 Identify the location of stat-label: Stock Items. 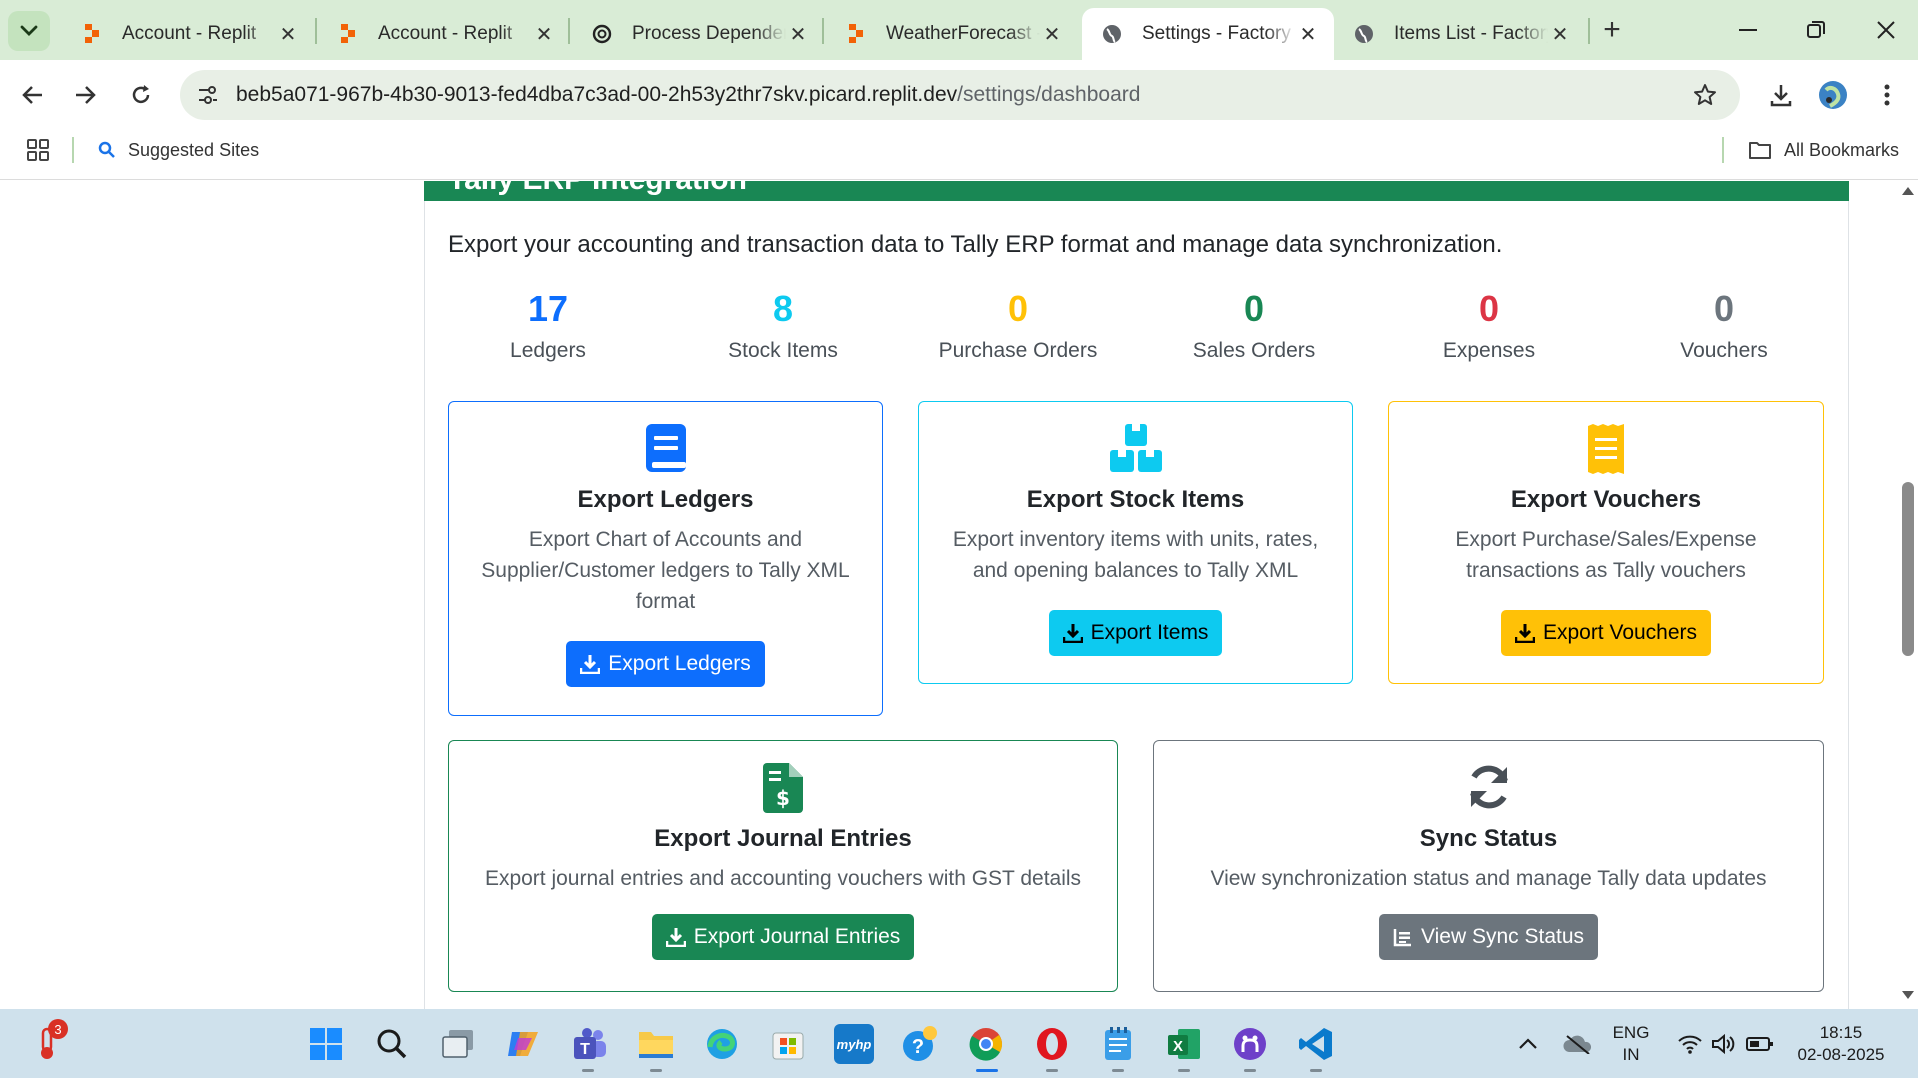
(783, 350).